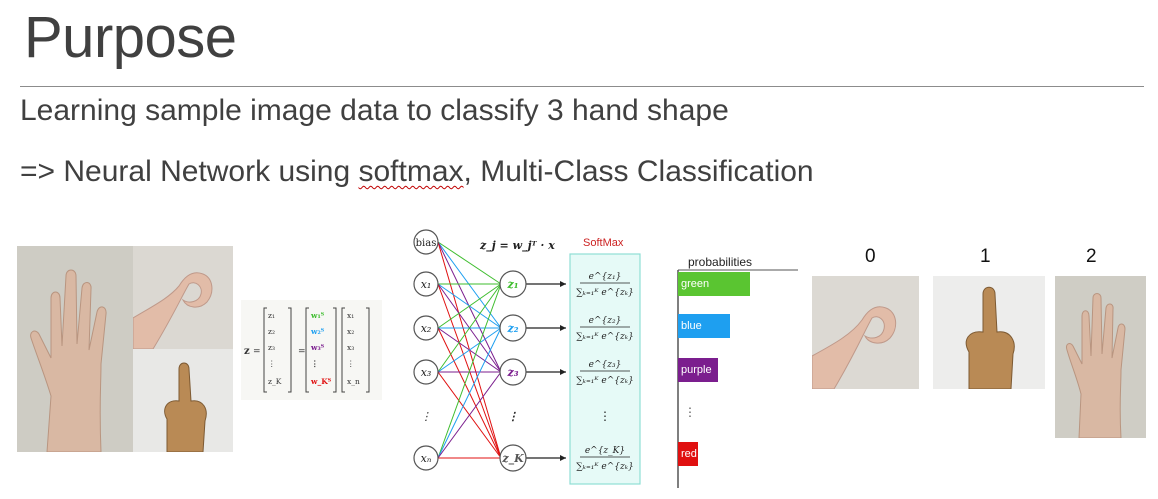 This screenshot has width=1158, height=499. Describe the element at coordinates (317, 347) in the screenshot. I see `matrix-w-entry: w₃ᵀ` at that location.